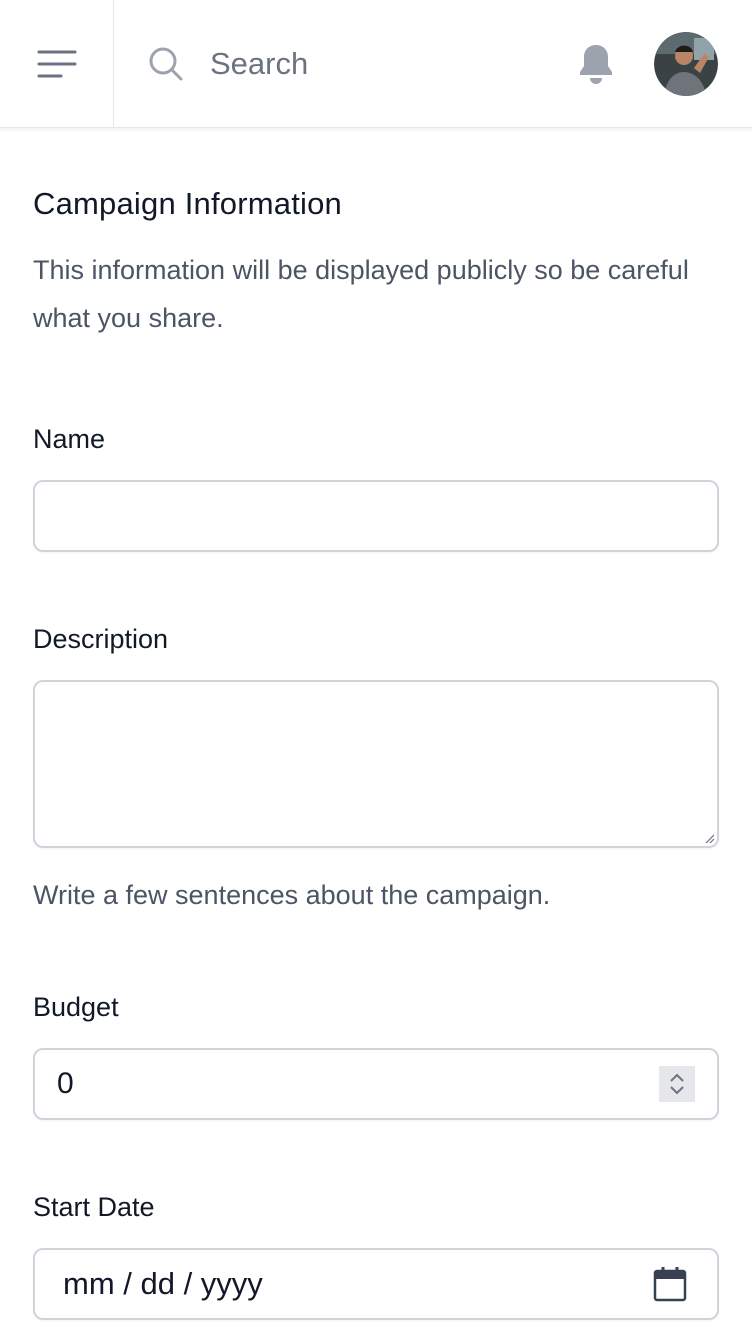 The height and width of the screenshot is (1336, 752). I want to click on resize-handle-icon, so click(709, 838).